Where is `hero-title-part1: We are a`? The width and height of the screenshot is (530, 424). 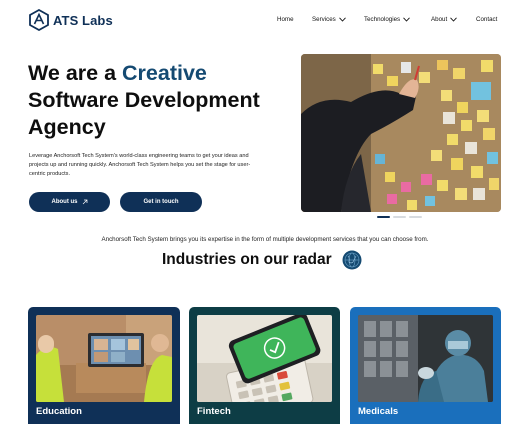
hero-title-part1: We are a is located at coordinates (75, 73).